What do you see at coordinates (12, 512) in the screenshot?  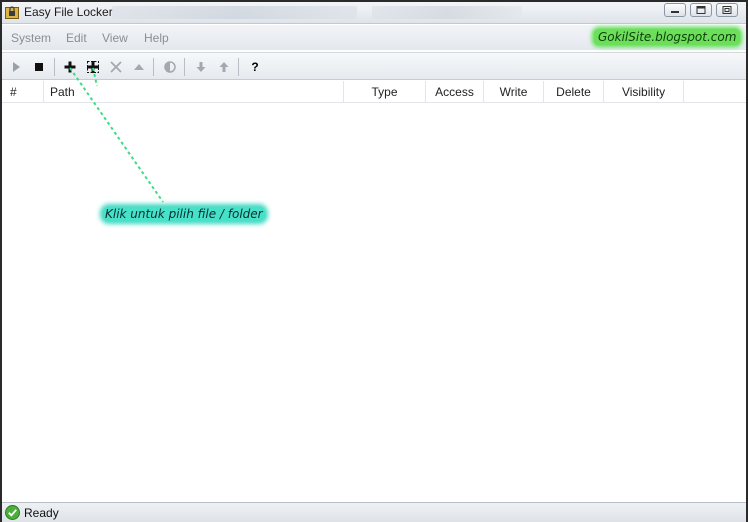 I see `checkmark-icon` at bounding box center [12, 512].